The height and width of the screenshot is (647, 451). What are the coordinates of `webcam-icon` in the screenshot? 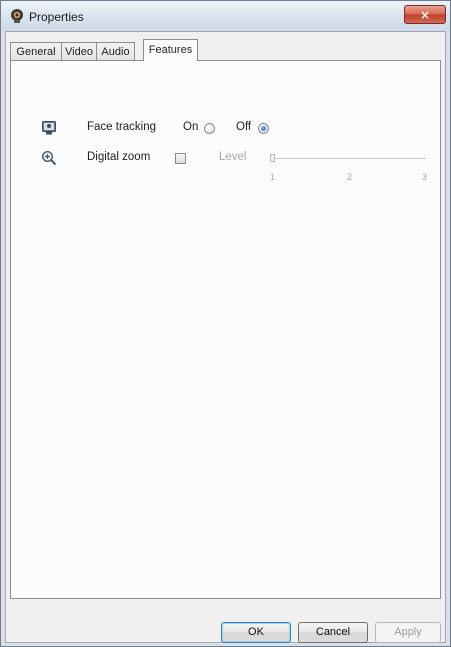 It's located at (49, 128).